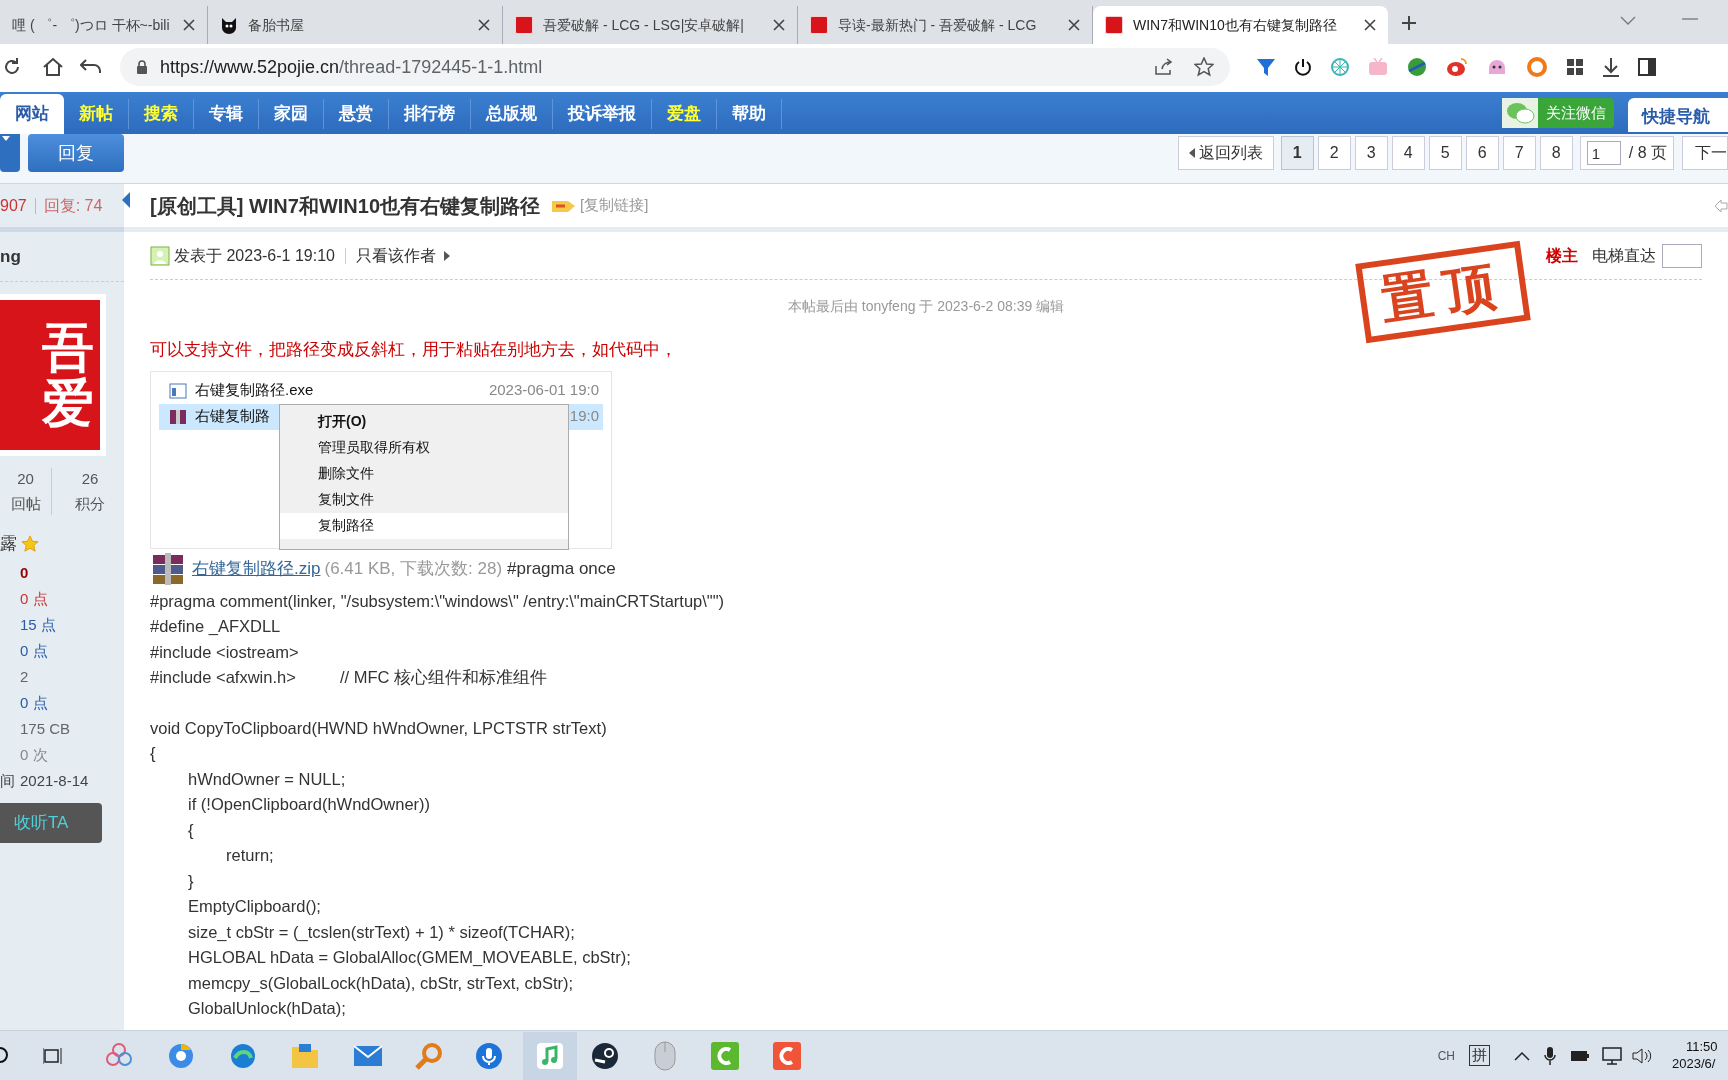  Describe the element at coordinates (62, 257) in the screenshot. I see `author-name: ng` at that location.